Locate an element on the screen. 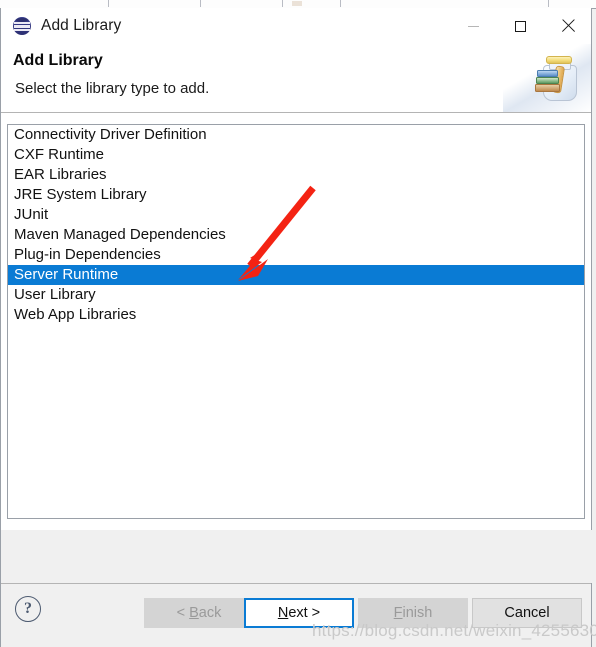  header-illustration is located at coordinates (547, 78).